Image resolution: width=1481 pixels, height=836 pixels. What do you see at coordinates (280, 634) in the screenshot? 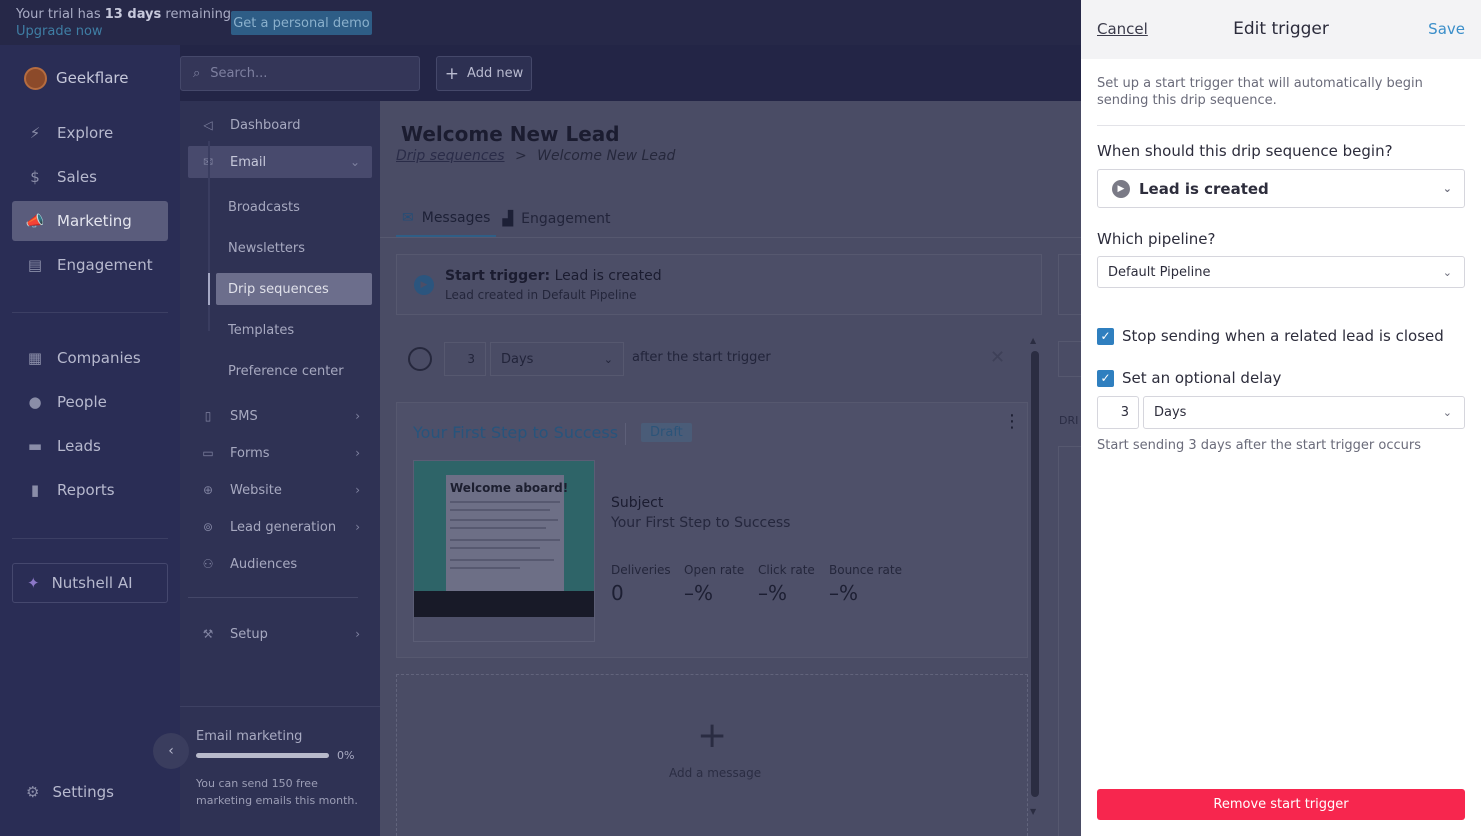
I see `subnav-setup: ⚒ Setup ›` at bounding box center [280, 634].